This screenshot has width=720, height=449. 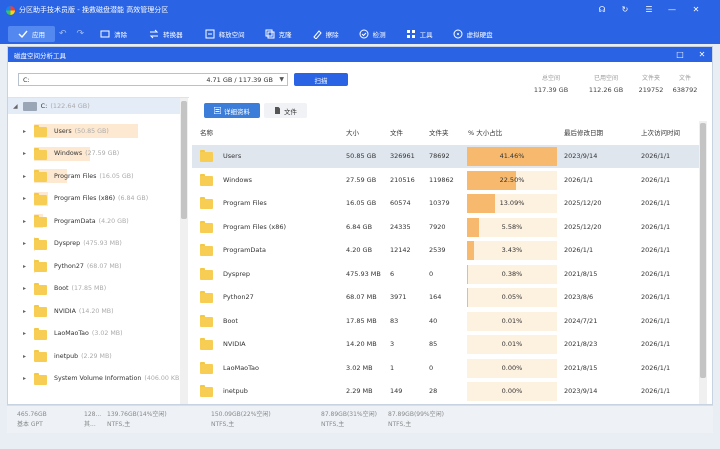 What do you see at coordinates (685, 84) in the screenshot?
I see `stat-files: 文件 638792` at bounding box center [685, 84].